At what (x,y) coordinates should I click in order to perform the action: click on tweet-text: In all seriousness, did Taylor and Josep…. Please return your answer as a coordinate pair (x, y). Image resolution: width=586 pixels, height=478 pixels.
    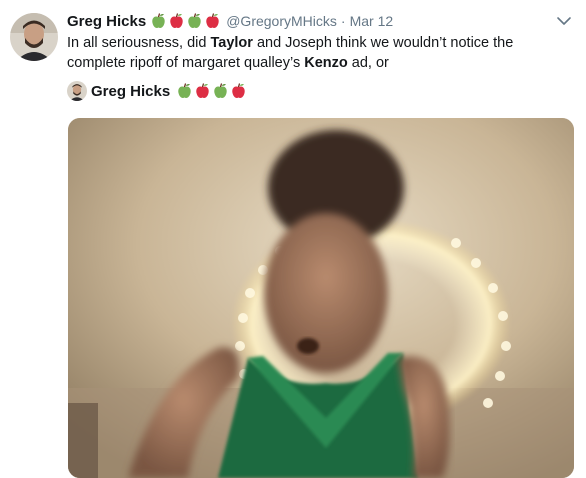
    Looking at the image, I should click on (319, 53).